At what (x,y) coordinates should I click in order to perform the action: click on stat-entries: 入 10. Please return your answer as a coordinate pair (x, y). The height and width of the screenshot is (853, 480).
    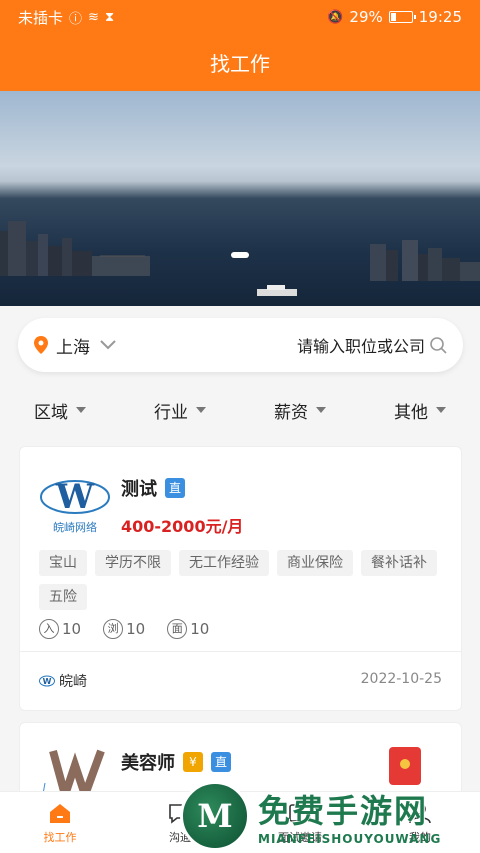
    Looking at the image, I should click on (60, 629).